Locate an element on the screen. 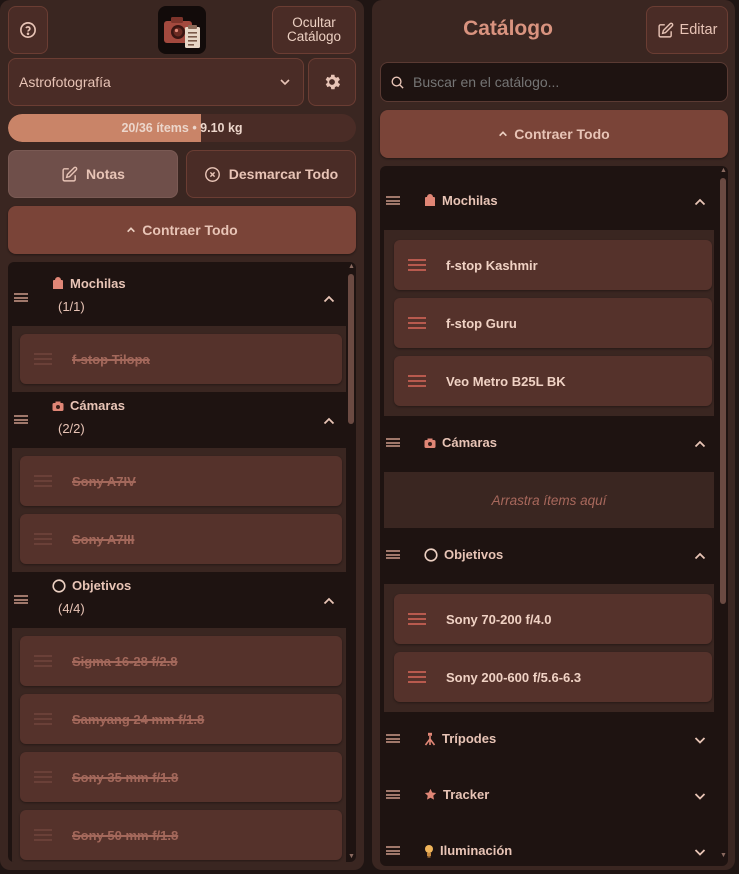 This screenshot has height=874, width=739. lens-icon is located at coordinates (59, 585).